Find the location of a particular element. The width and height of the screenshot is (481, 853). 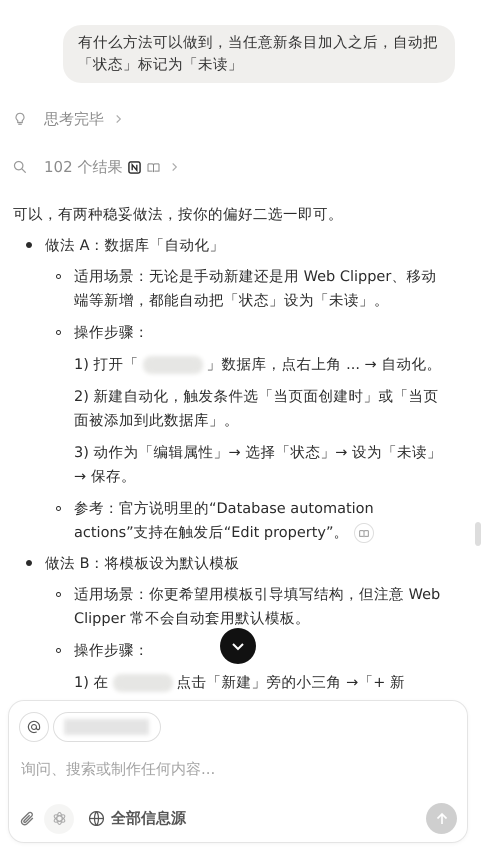

globe-icon is located at coordinates (96, 818).